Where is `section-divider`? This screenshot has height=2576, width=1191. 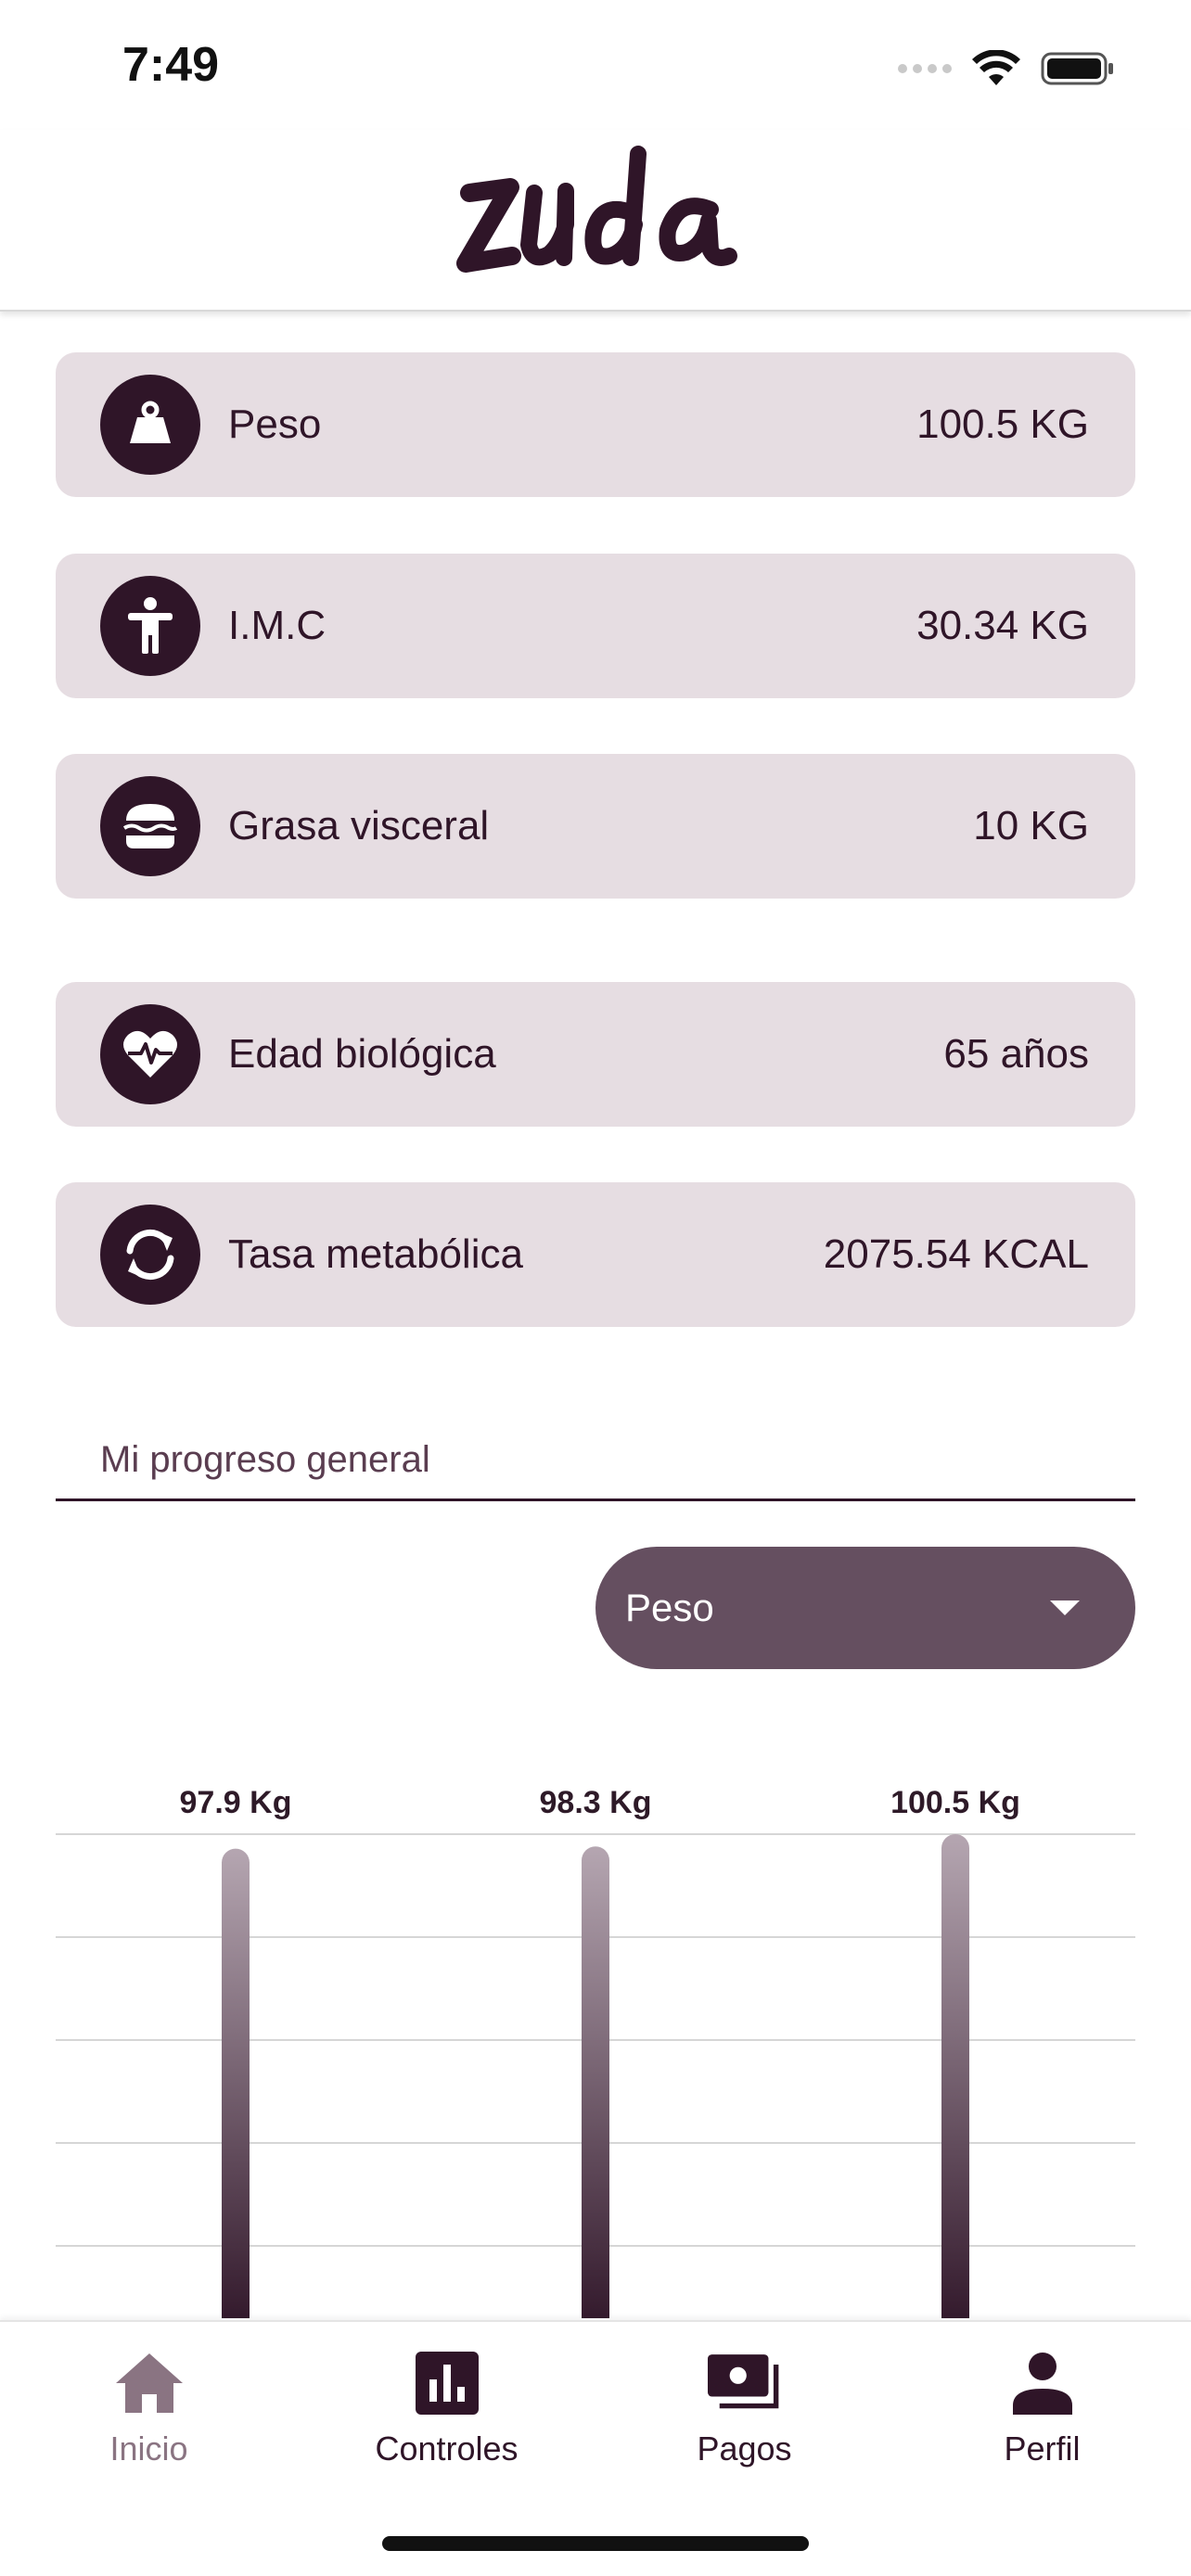
section-divider is located at coordinates (595, 1499).